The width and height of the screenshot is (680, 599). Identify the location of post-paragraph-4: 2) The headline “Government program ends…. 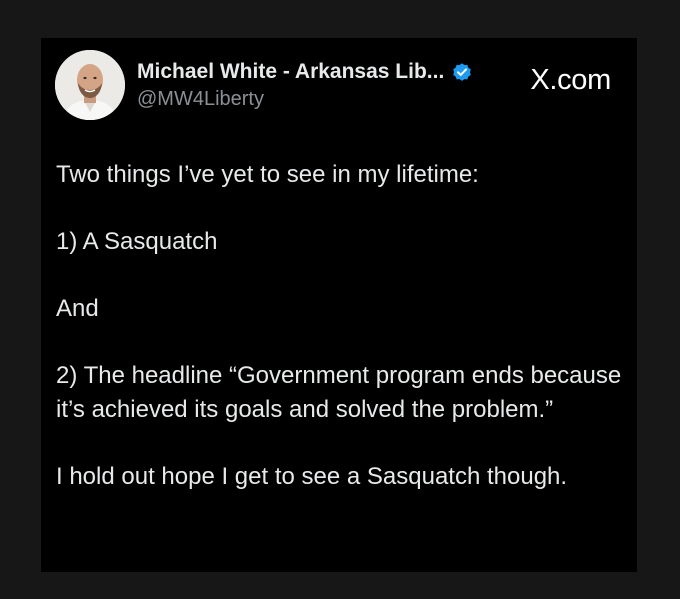
(342, 392).